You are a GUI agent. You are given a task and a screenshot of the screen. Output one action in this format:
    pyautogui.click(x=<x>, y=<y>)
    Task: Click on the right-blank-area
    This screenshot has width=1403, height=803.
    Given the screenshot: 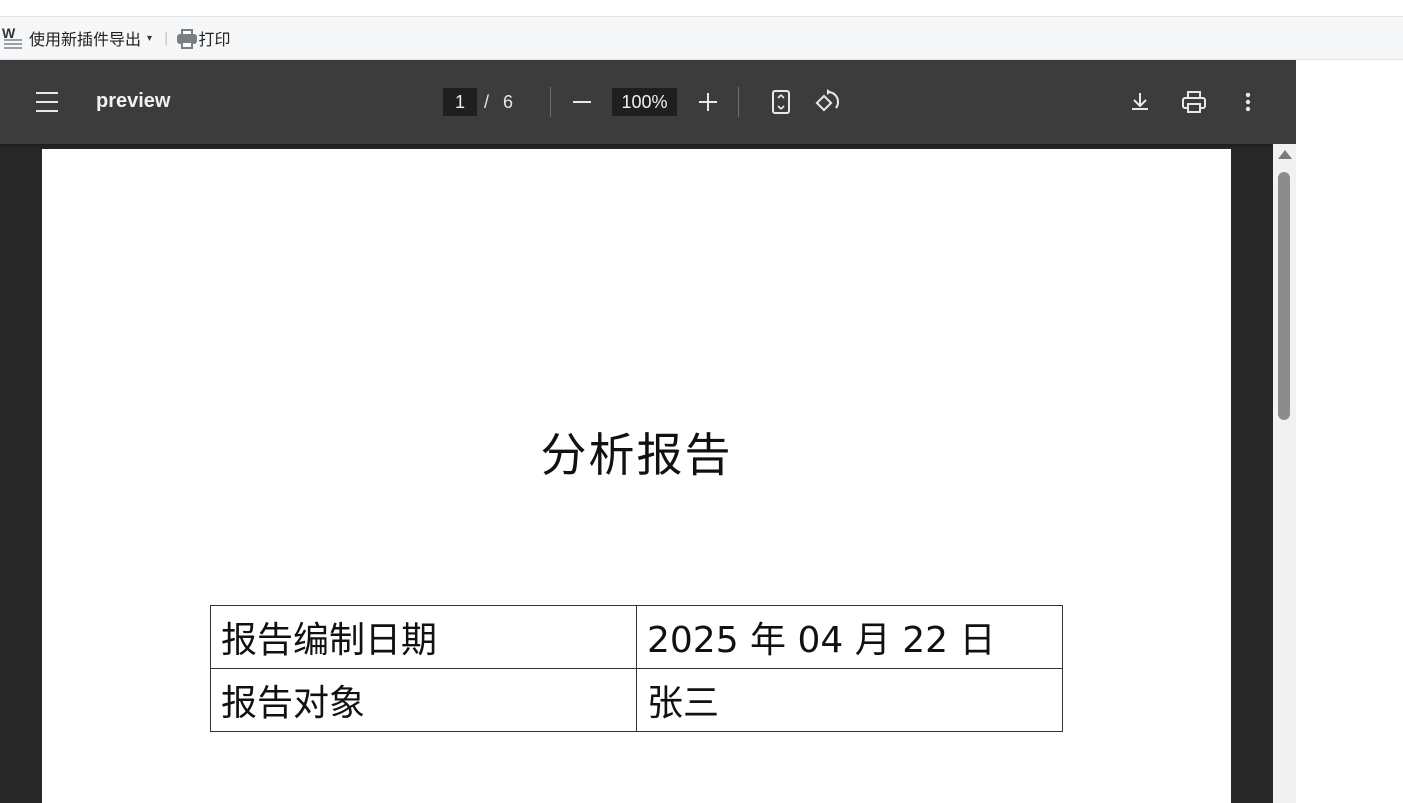 What is the action you would take?
    pyautogui.click(x=1349, y=431)
    